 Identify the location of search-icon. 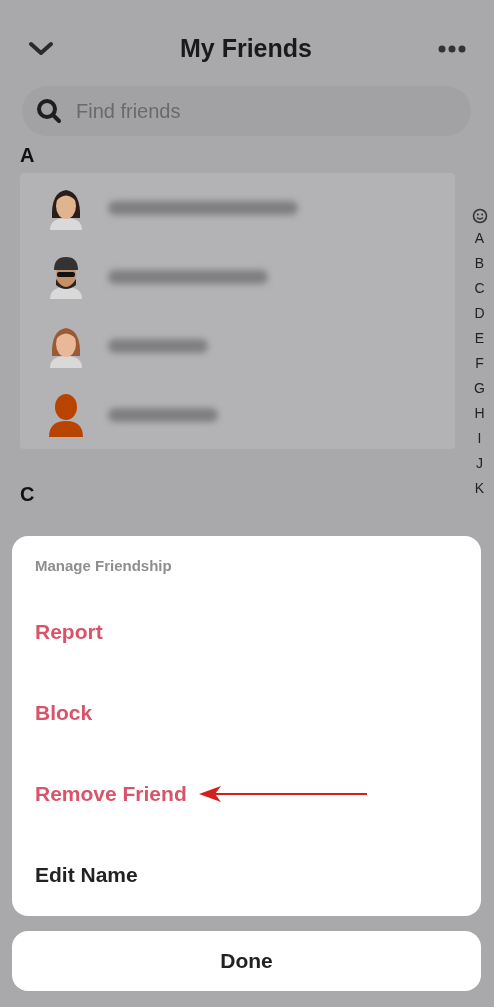
(49, 111).